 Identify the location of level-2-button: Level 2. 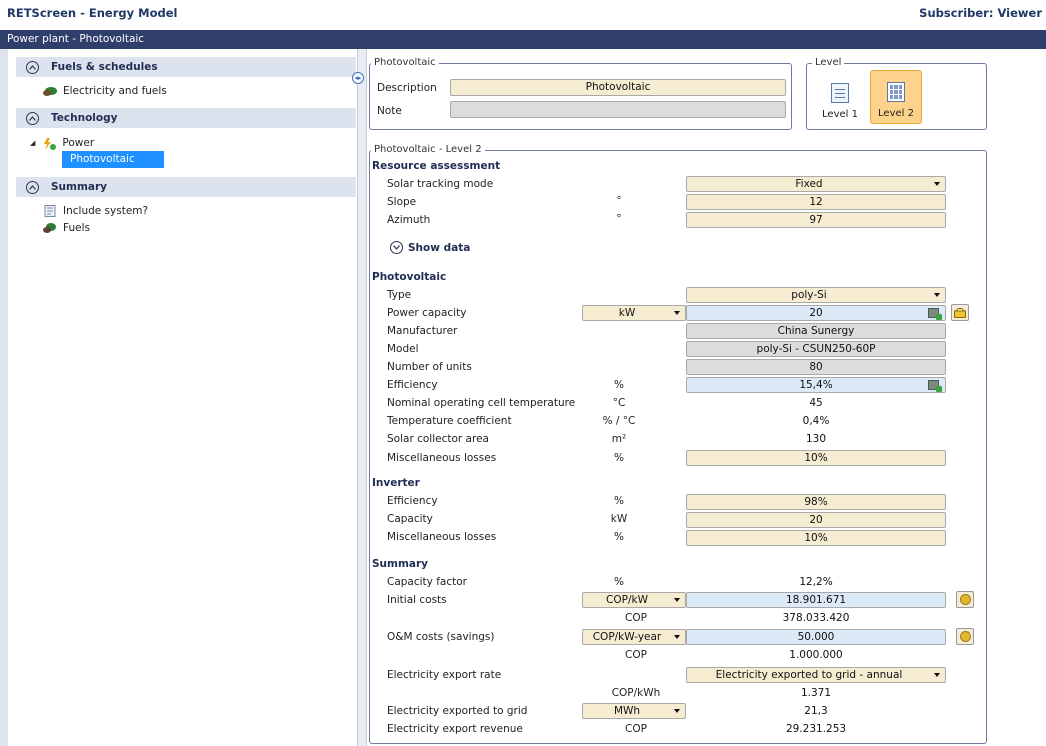
(896, 97).